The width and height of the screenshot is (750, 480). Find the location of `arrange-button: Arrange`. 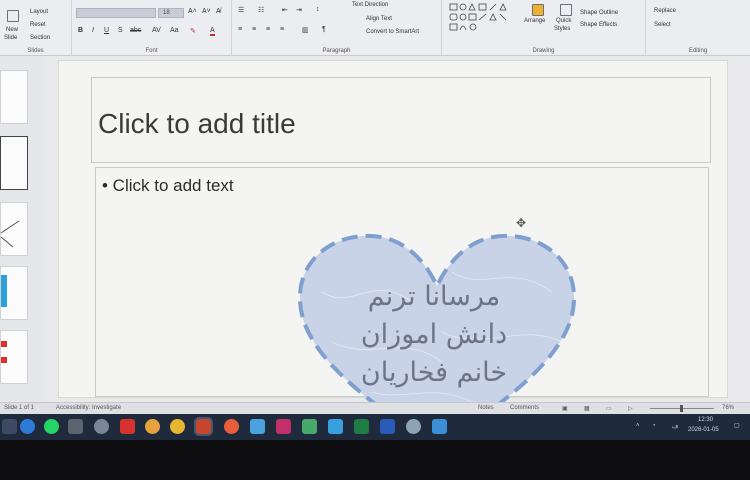

arrange-button: Arrange is located at coordinates (534, 21).